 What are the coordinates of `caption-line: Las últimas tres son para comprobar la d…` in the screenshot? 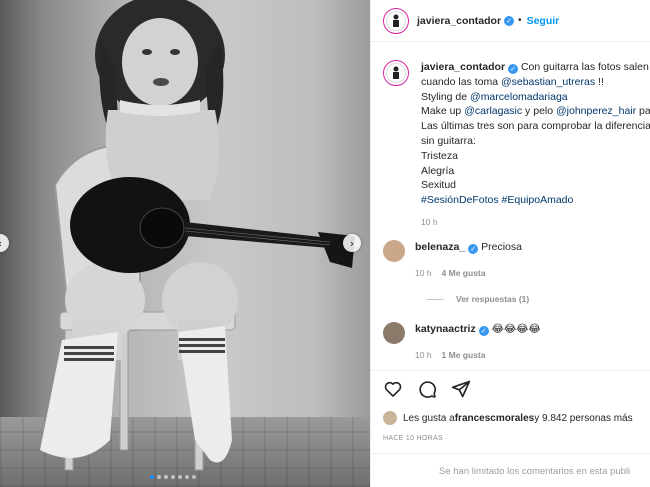 It's located at (535, 126).